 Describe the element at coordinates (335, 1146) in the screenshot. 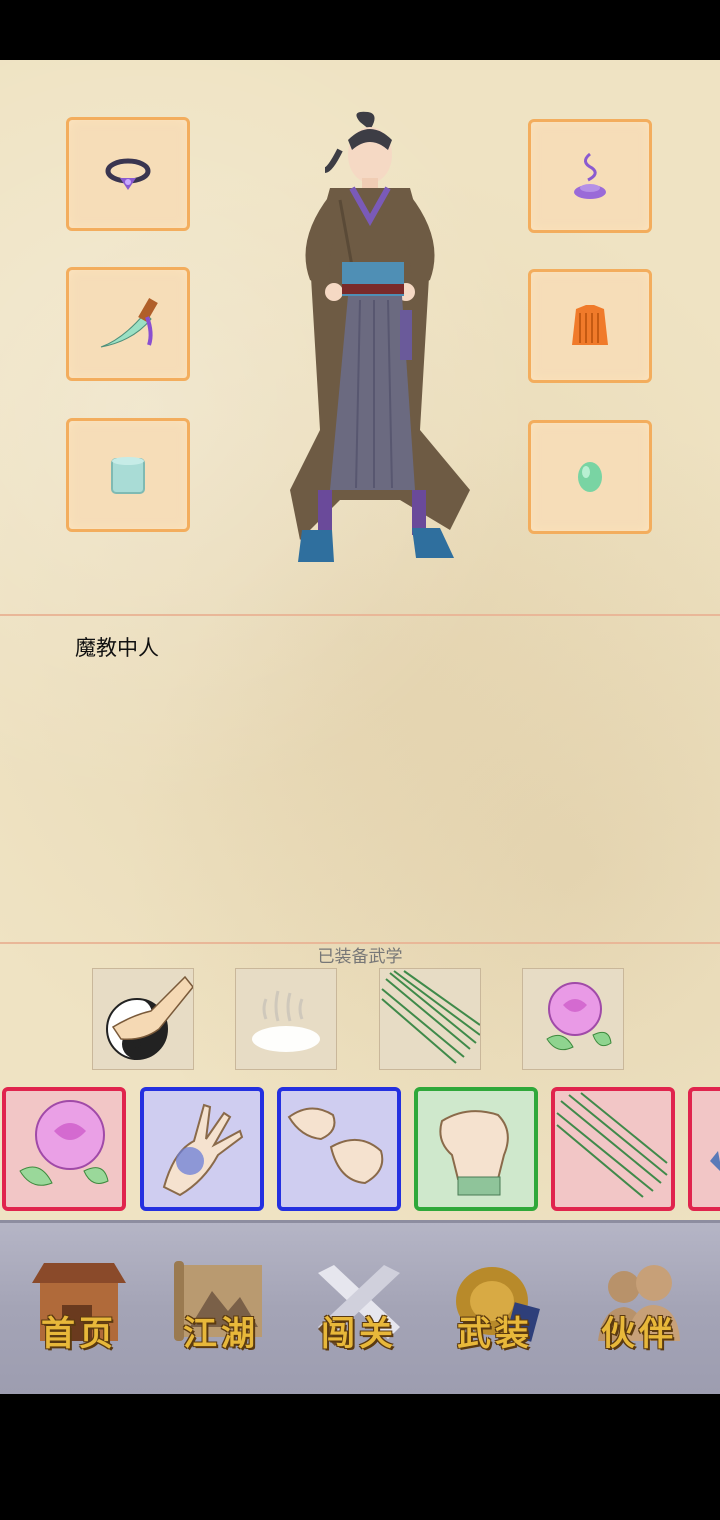

I see `two-fists-icon` at that location.